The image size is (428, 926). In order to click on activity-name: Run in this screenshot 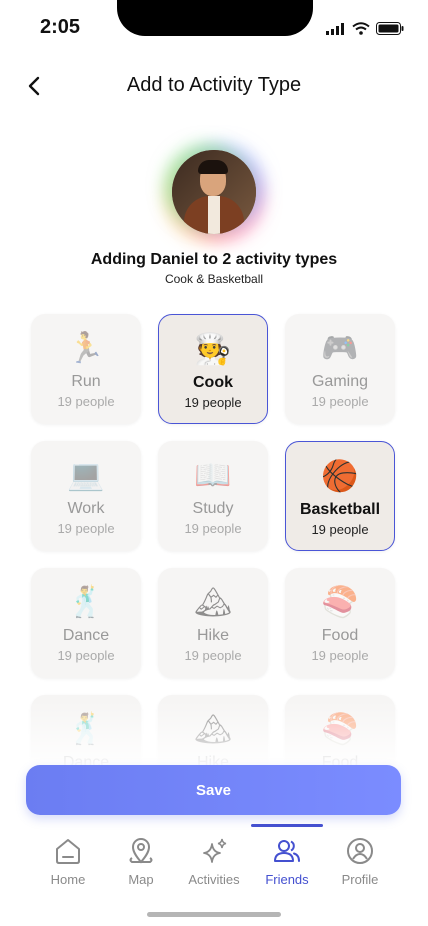, I will do `click(86, 381)`.